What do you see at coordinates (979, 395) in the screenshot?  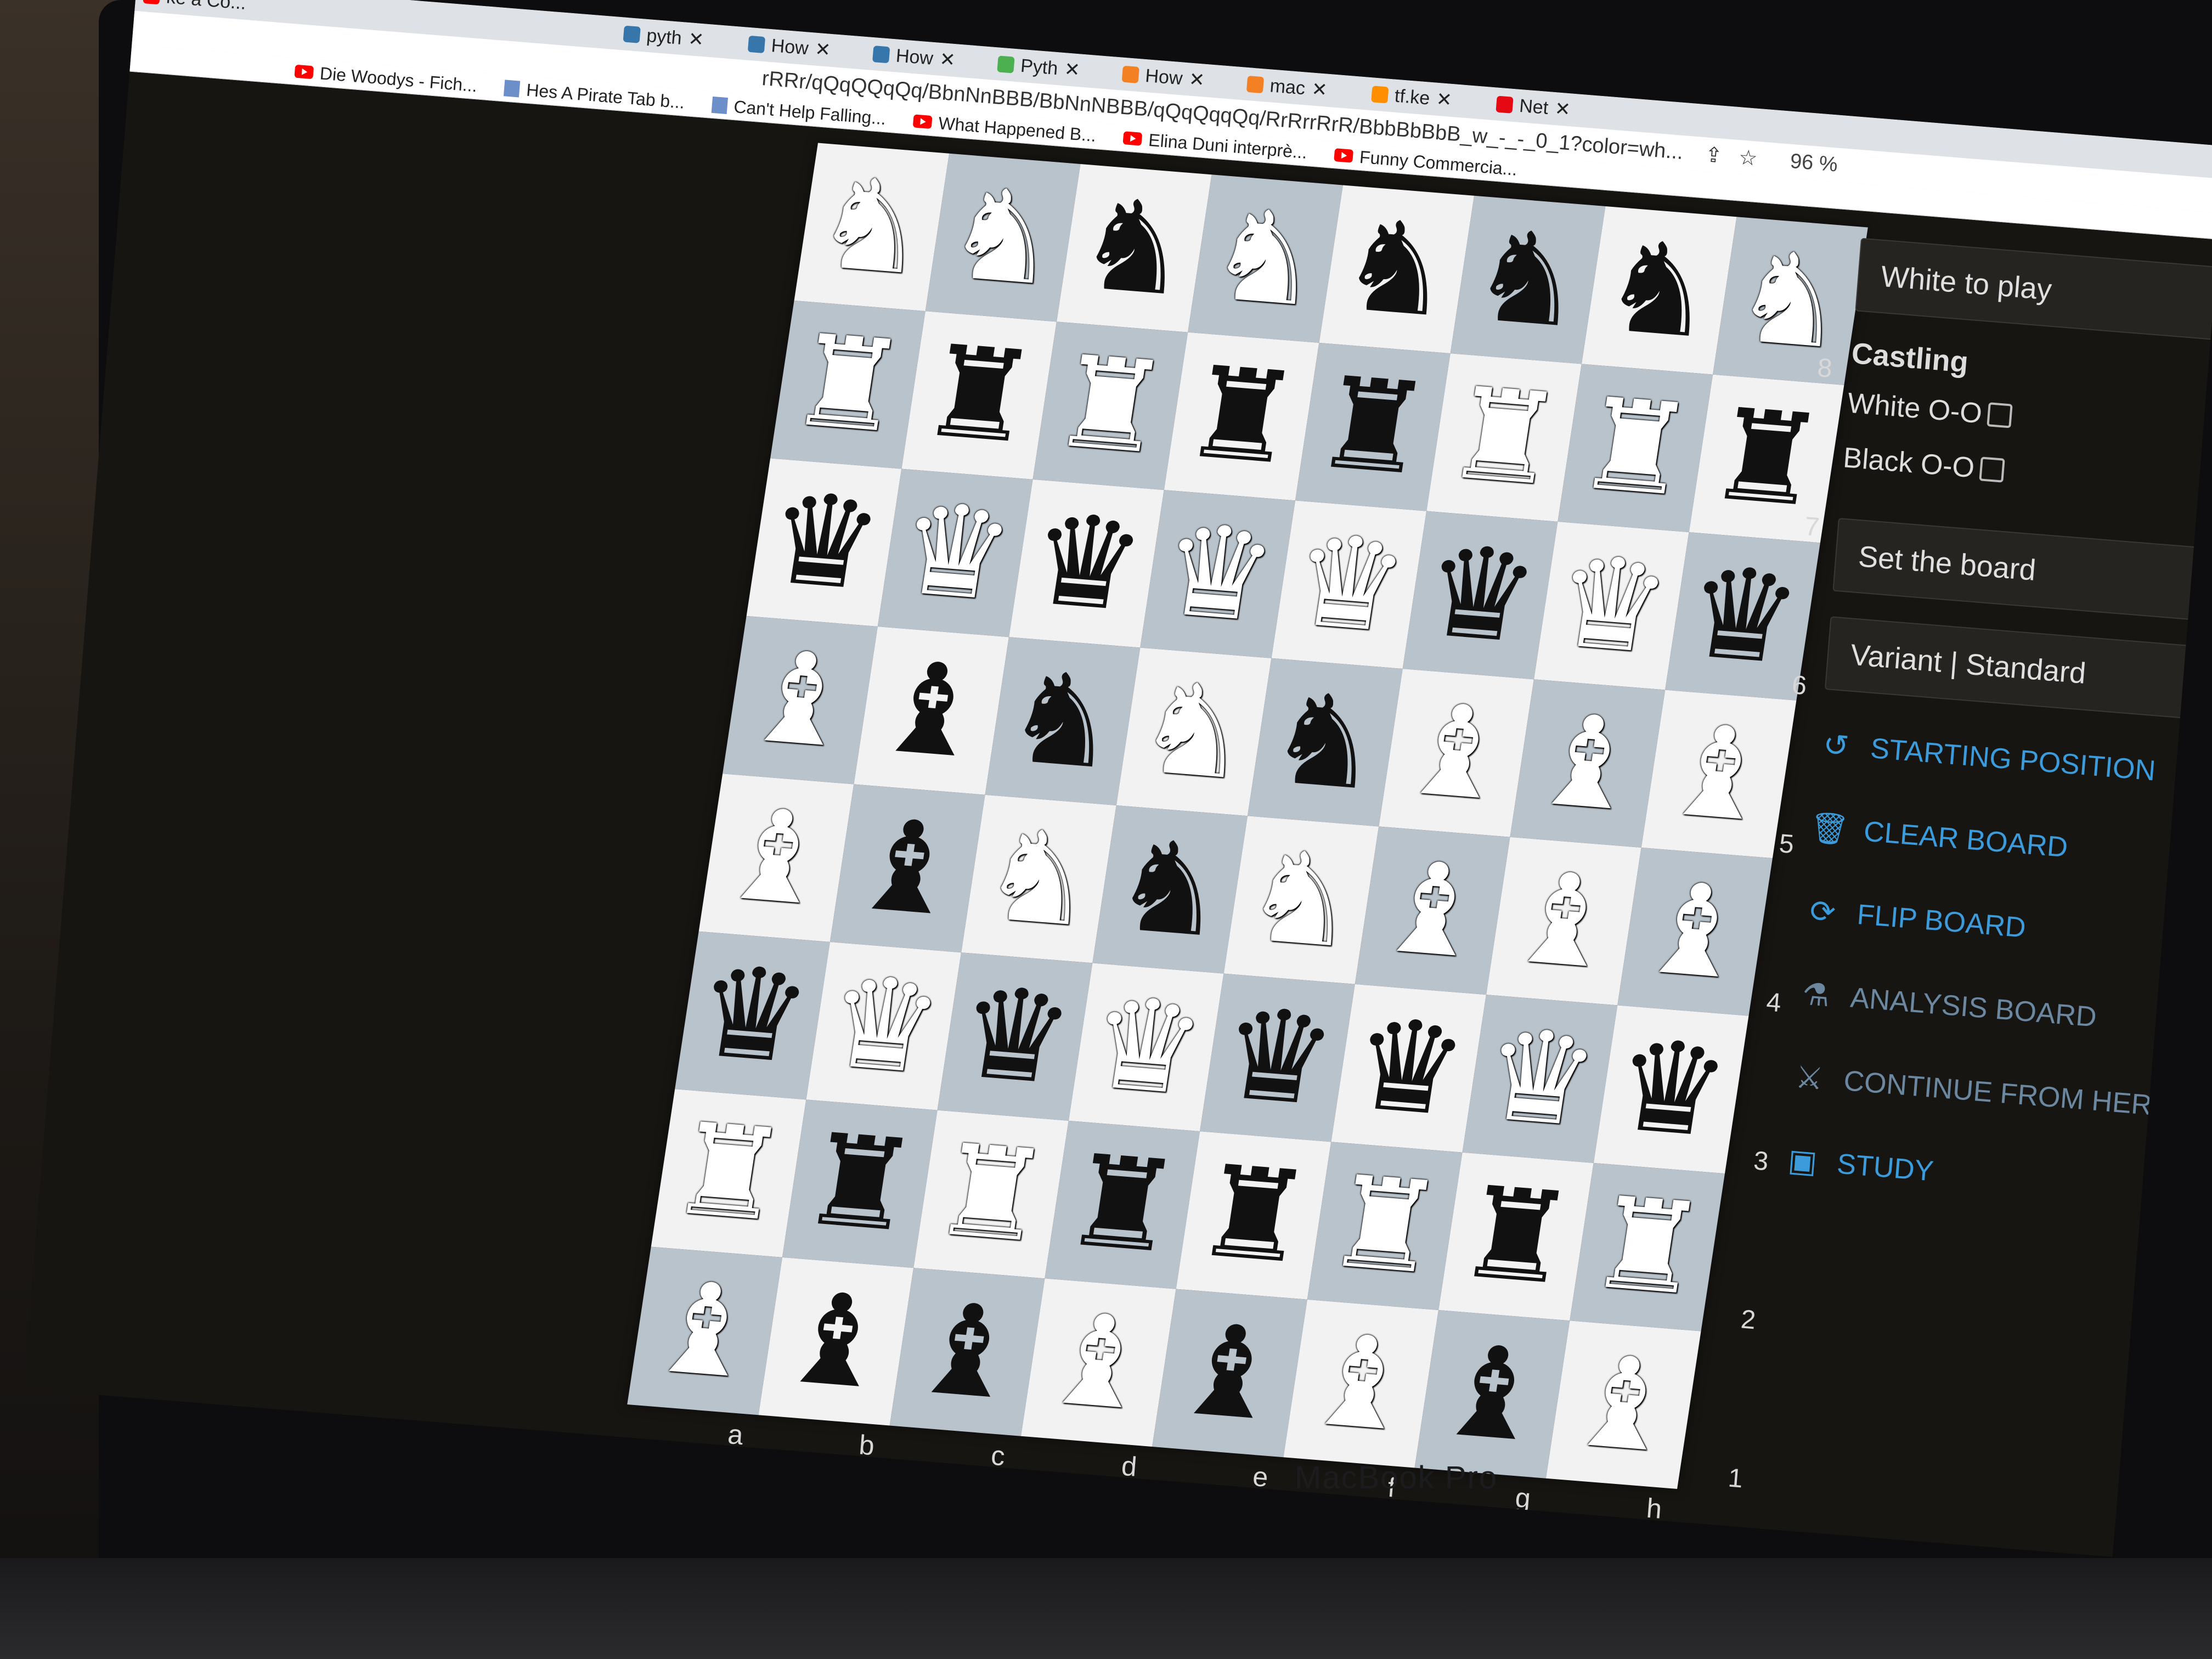 I see `board-square-b7: ♜` at bounding box center [979, 395].